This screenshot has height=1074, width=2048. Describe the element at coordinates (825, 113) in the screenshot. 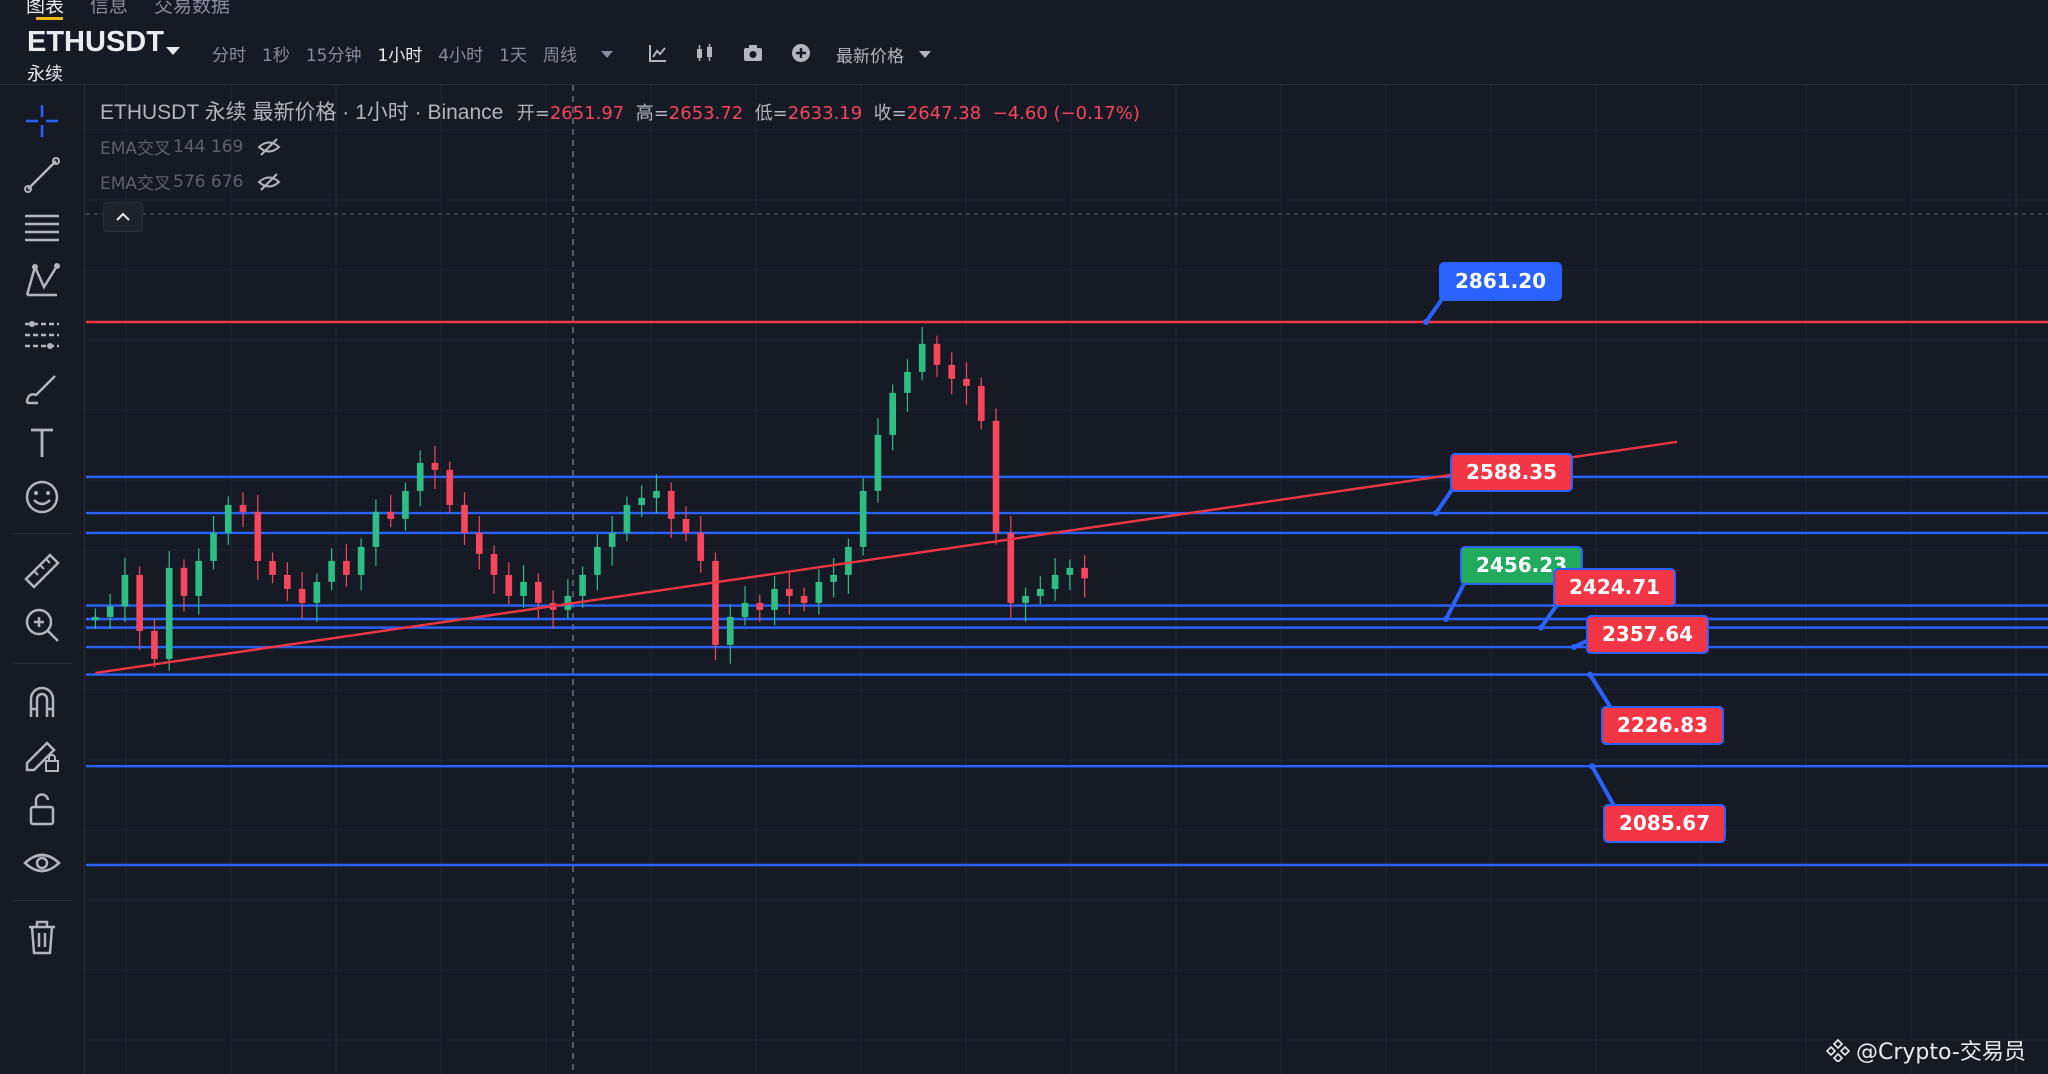

I see `legend-low: 2633.19` at that location.